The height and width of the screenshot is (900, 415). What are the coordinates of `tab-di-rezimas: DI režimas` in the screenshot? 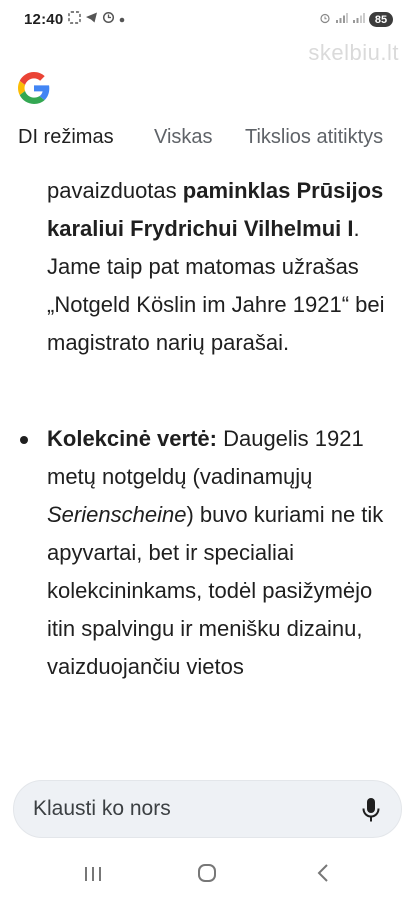 It's located at (66, 137).